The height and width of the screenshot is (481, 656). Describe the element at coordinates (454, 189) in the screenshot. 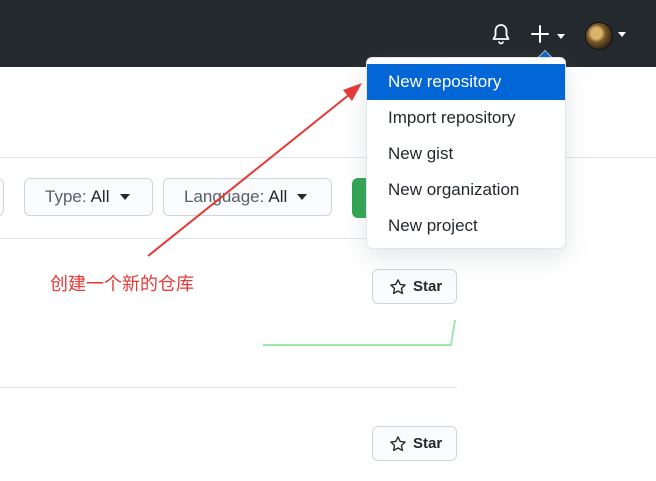

I see `menu-item-label: New organization` at that location.